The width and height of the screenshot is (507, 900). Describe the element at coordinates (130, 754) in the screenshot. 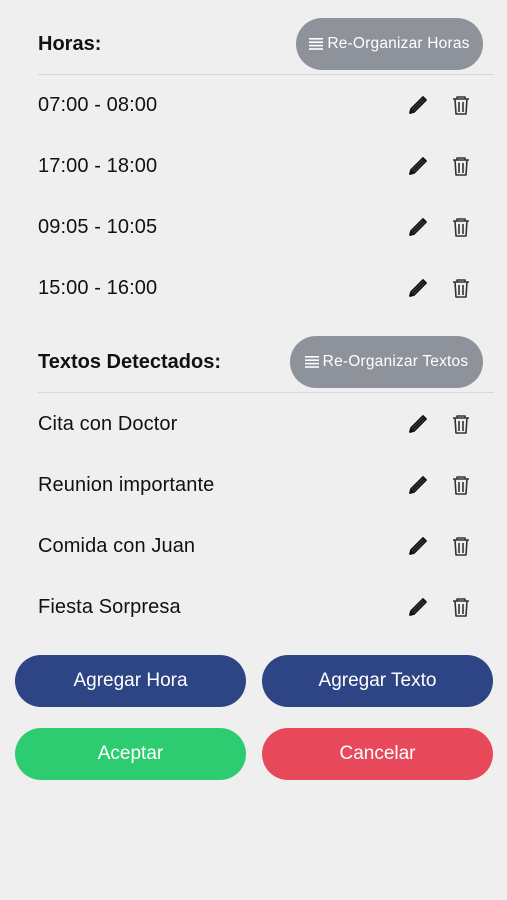

I see `accept-button: Aceptar` at that location.